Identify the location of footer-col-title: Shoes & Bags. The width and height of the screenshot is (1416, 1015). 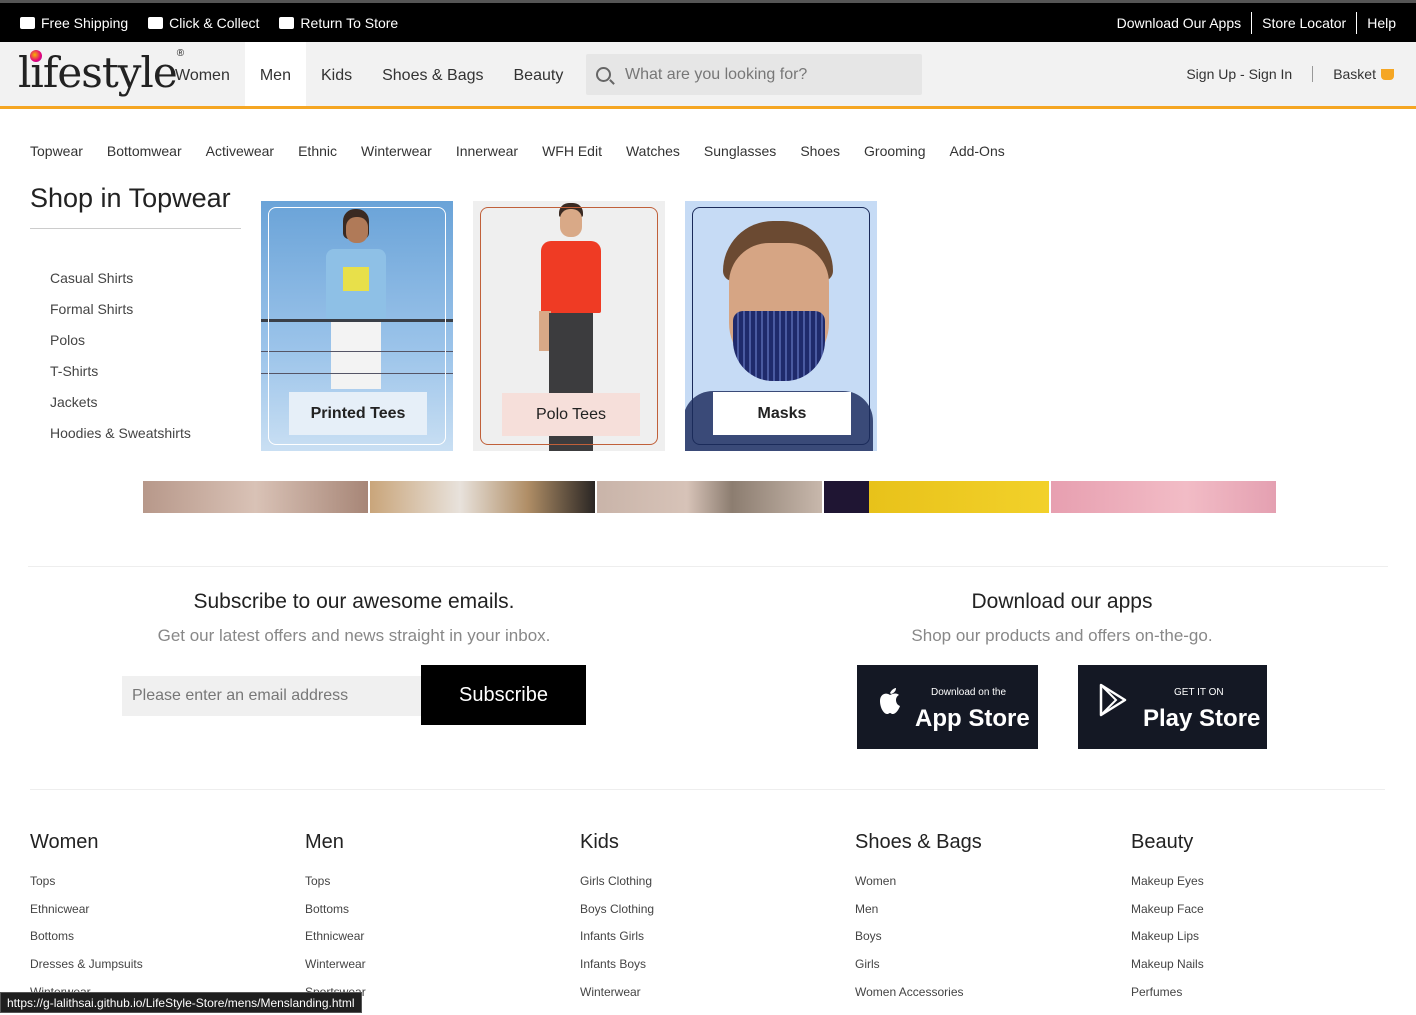
(918, 842).